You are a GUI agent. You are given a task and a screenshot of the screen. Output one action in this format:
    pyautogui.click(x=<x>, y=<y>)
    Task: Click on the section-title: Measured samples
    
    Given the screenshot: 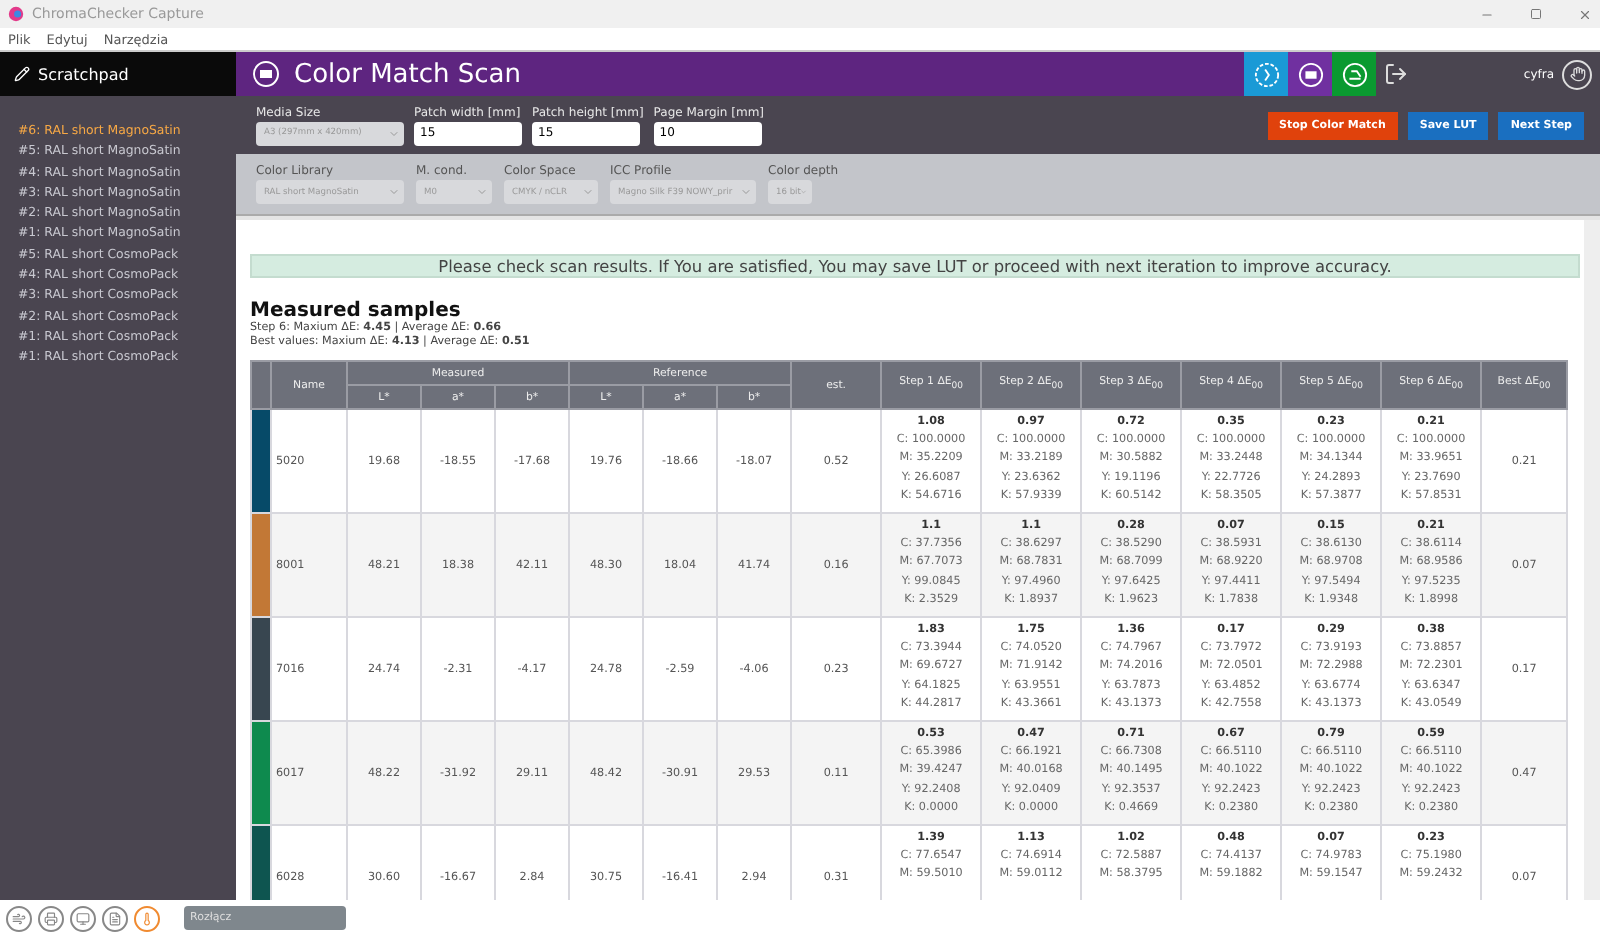 What is the action you would take?
    pyautogui.click(x=355, y=311)
    